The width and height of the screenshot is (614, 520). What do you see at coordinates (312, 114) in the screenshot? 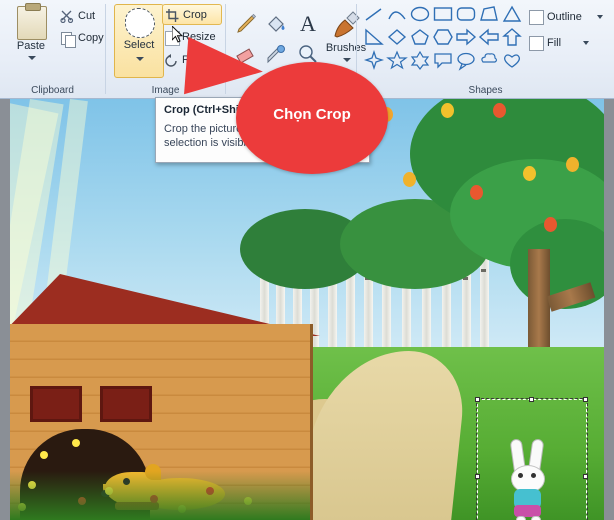
I see `callout-label: Chọn Crop` at bounding box center [312, 114].